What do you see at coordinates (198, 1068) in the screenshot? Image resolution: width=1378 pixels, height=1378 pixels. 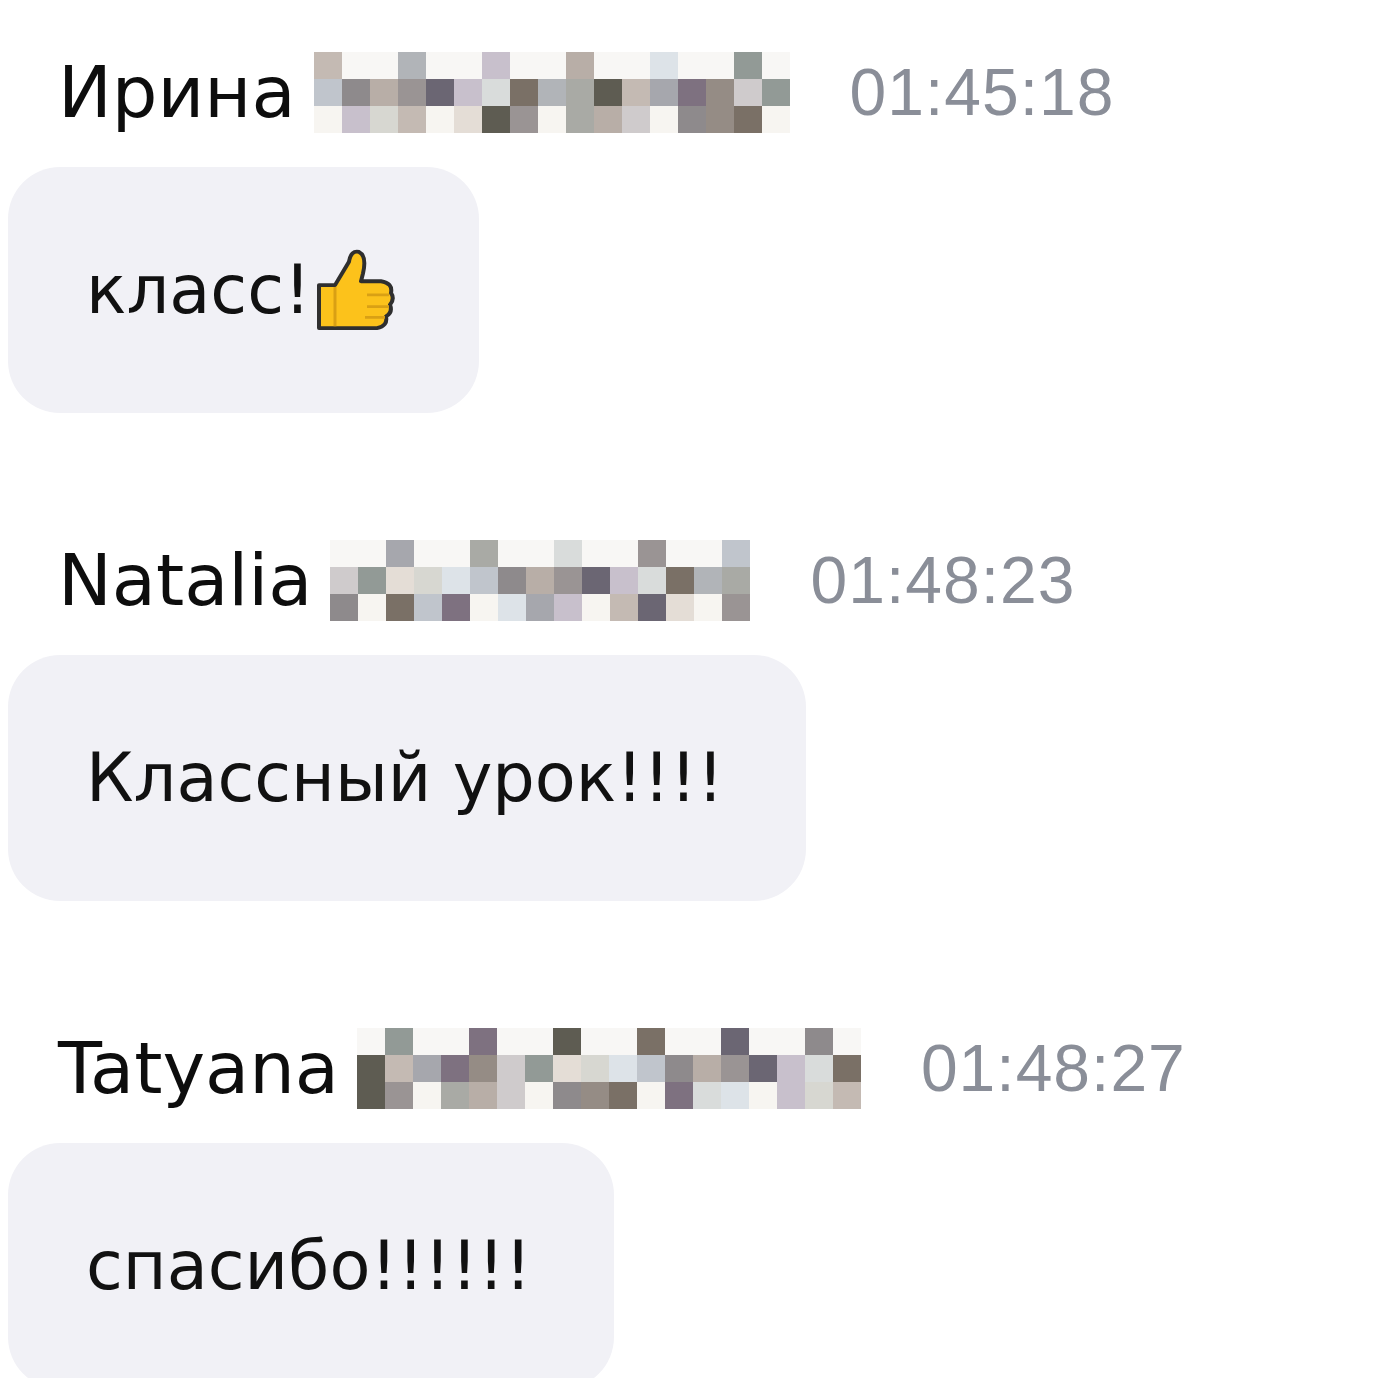 I see `author-name: Tatyana` at bounding box center [198, 1068].